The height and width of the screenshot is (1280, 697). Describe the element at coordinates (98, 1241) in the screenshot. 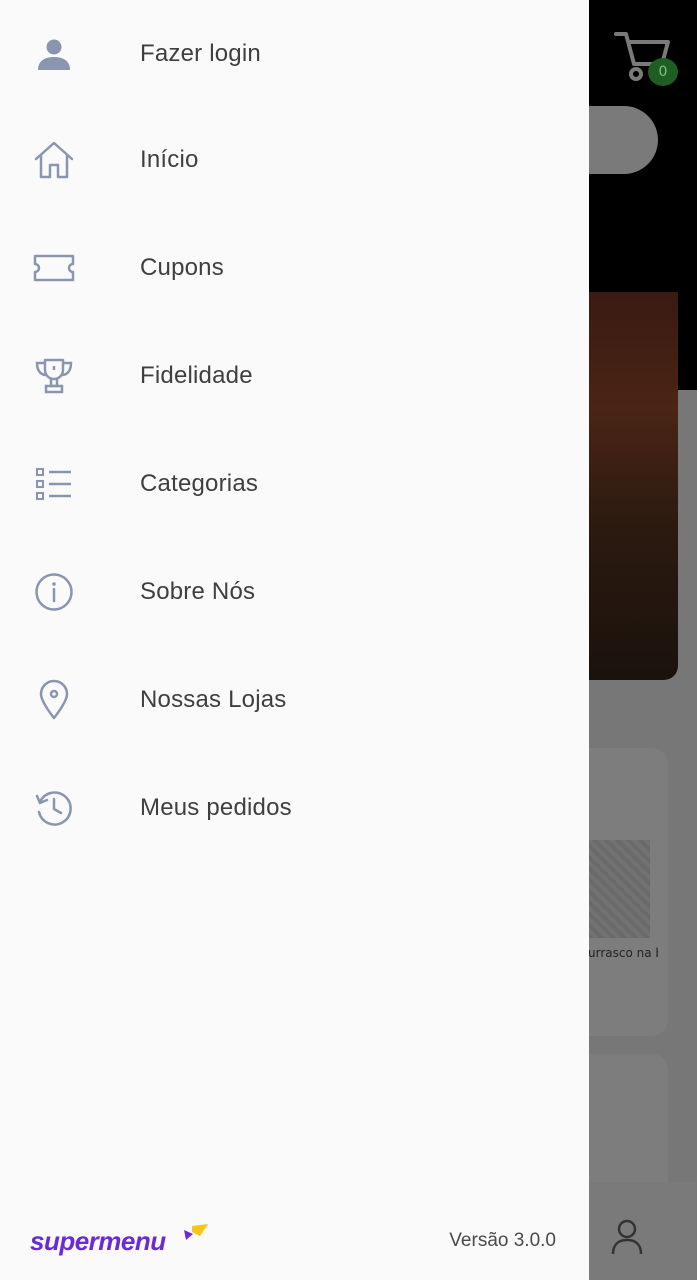

I see `brand-name: supermenu` at that location.